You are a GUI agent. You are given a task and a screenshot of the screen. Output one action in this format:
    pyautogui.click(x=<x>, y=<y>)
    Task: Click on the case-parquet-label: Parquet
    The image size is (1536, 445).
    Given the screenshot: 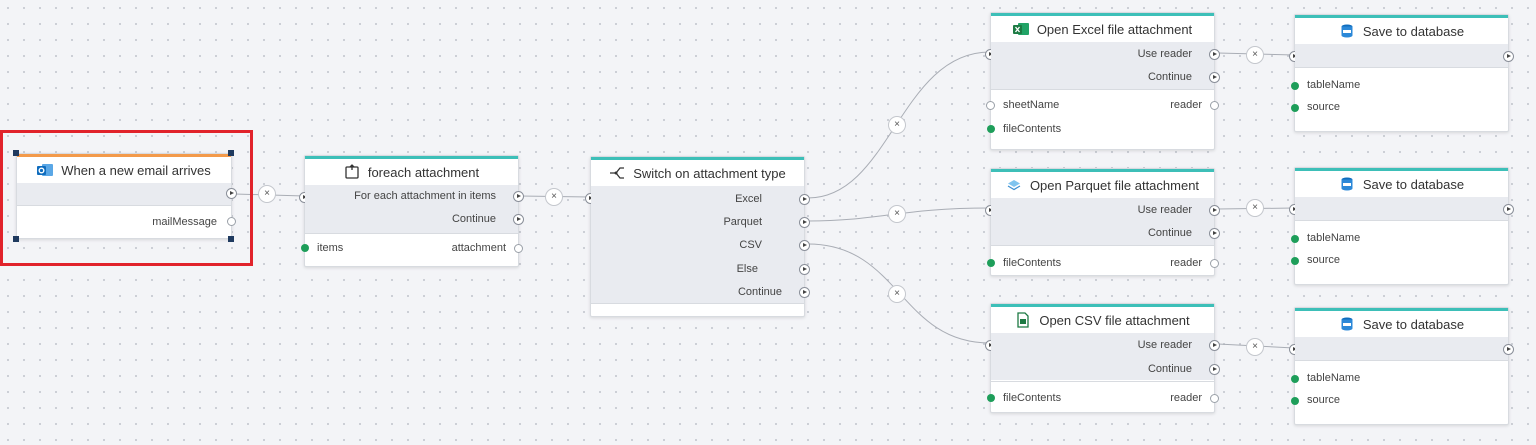 What is the action you would take?
    pyautogui.click(x=742, y=222)
    